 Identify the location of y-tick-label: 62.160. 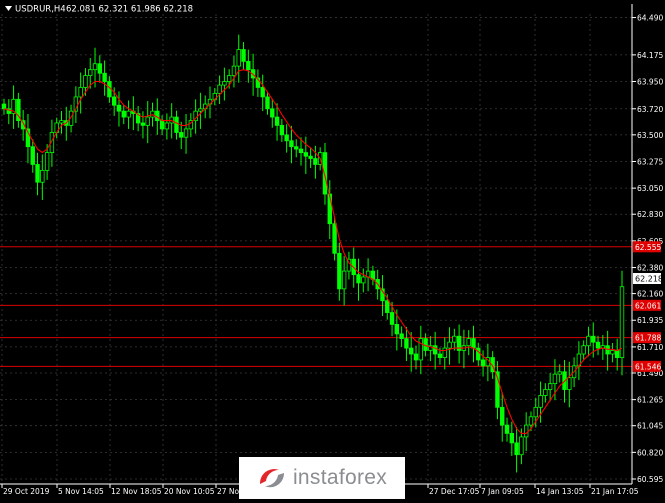
(650, 294).